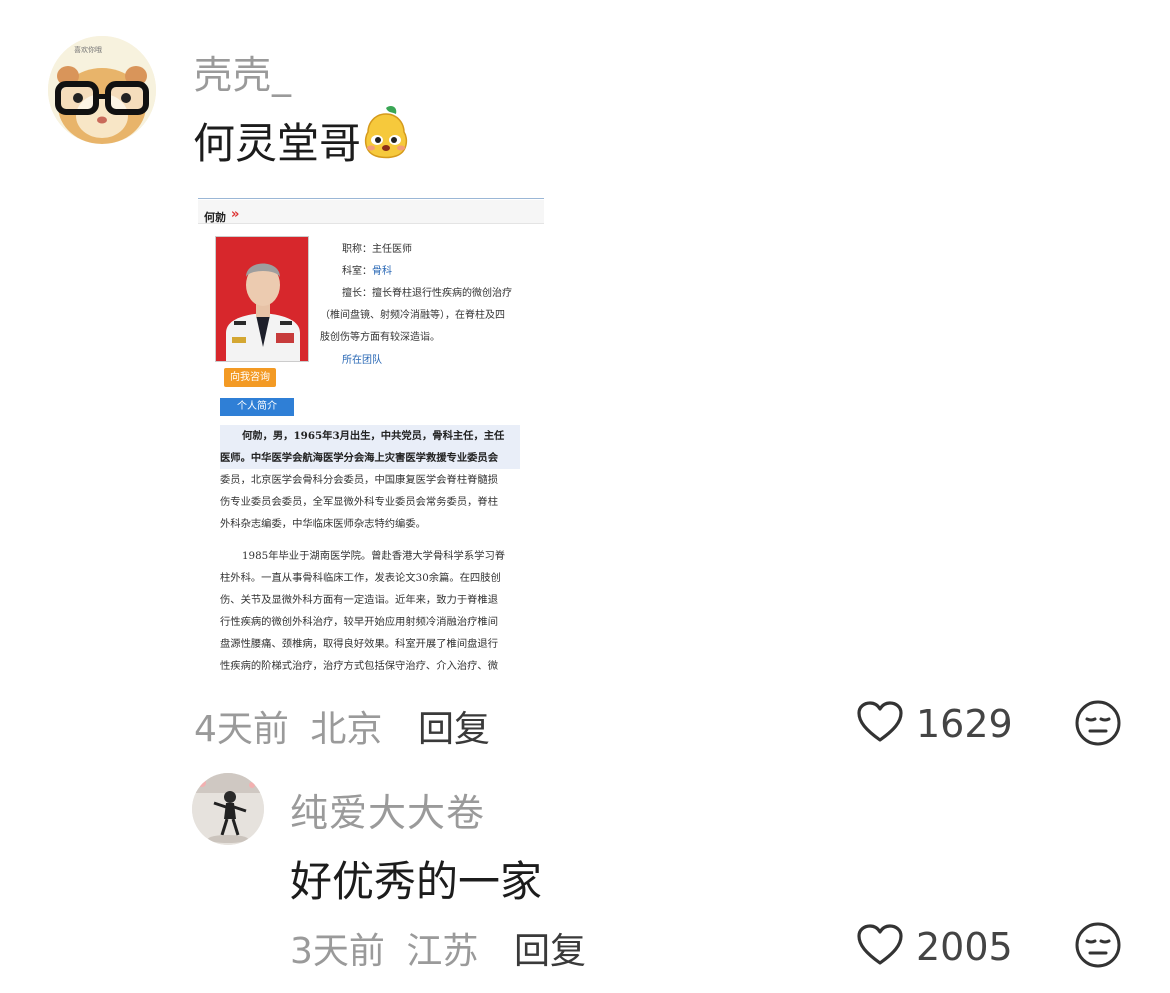  Describe the element at coordinates (964, 724) in the screenshot. I see `like-count: 1629` at that location.